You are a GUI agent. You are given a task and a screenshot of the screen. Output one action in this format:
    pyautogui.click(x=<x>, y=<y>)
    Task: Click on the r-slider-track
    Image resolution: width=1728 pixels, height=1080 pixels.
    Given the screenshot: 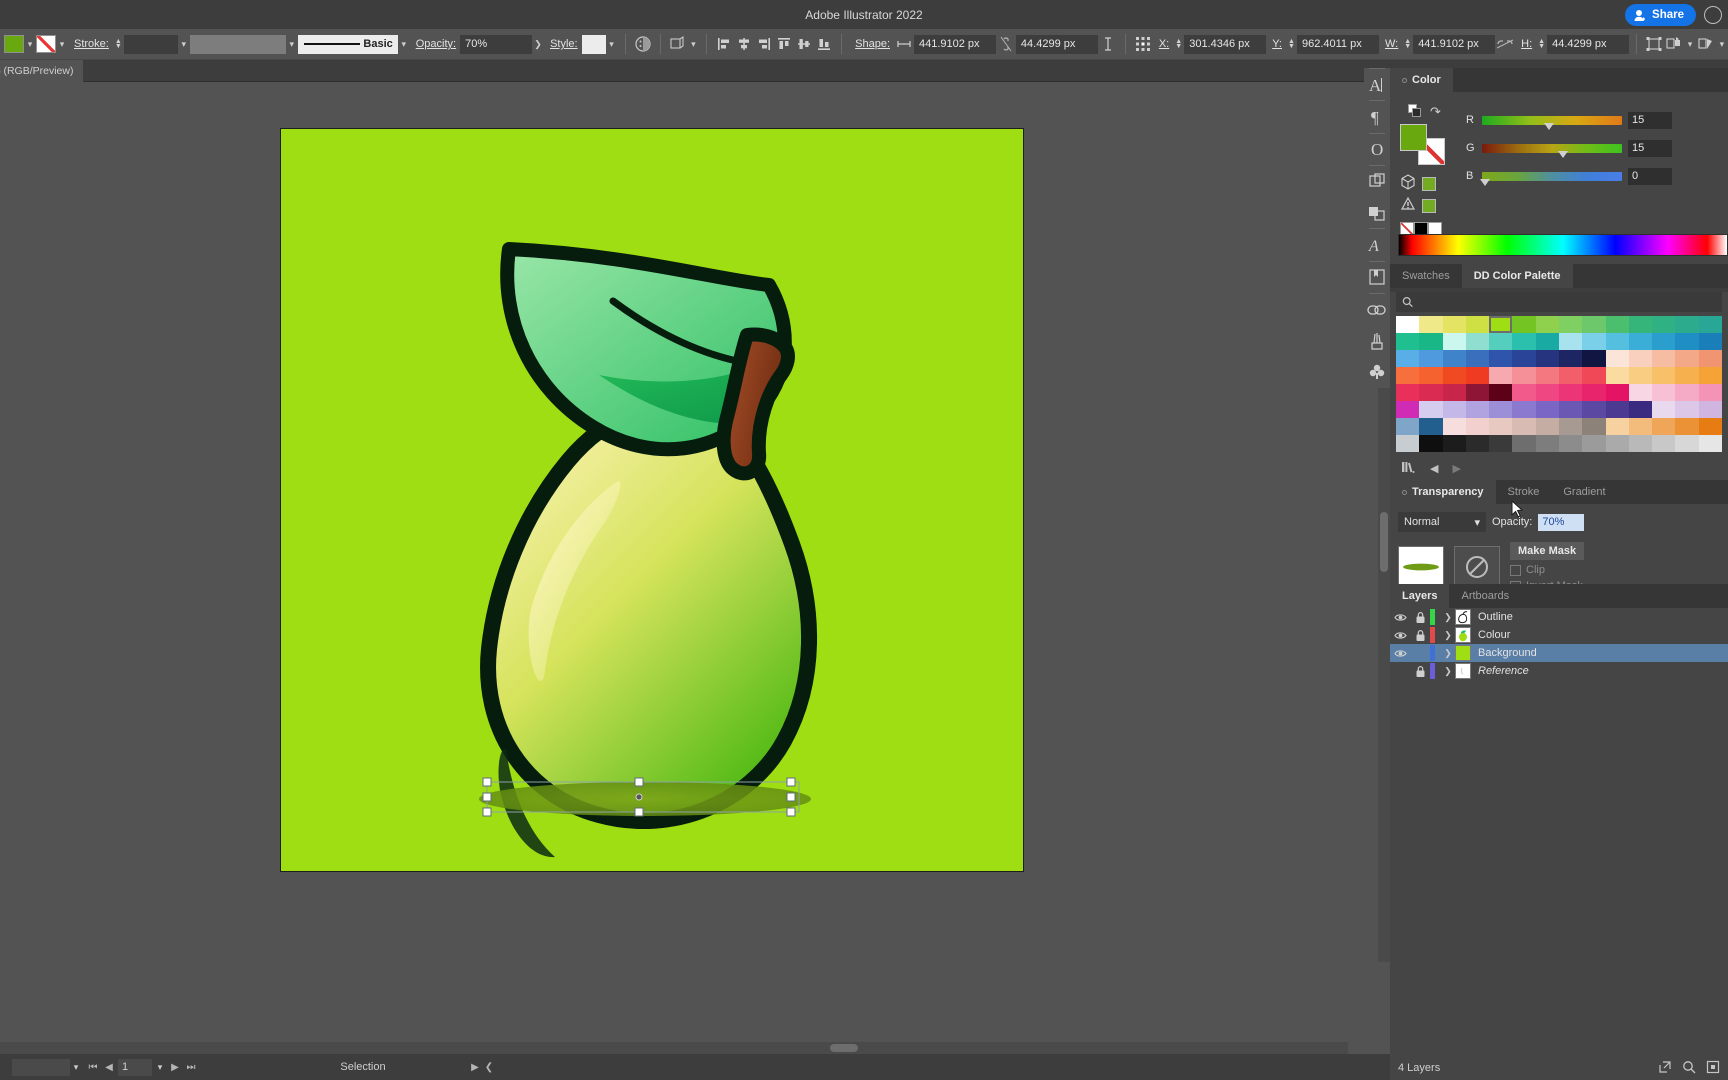 What is the action you would take?
    pyautogui.click(x=1552, y=122)
    